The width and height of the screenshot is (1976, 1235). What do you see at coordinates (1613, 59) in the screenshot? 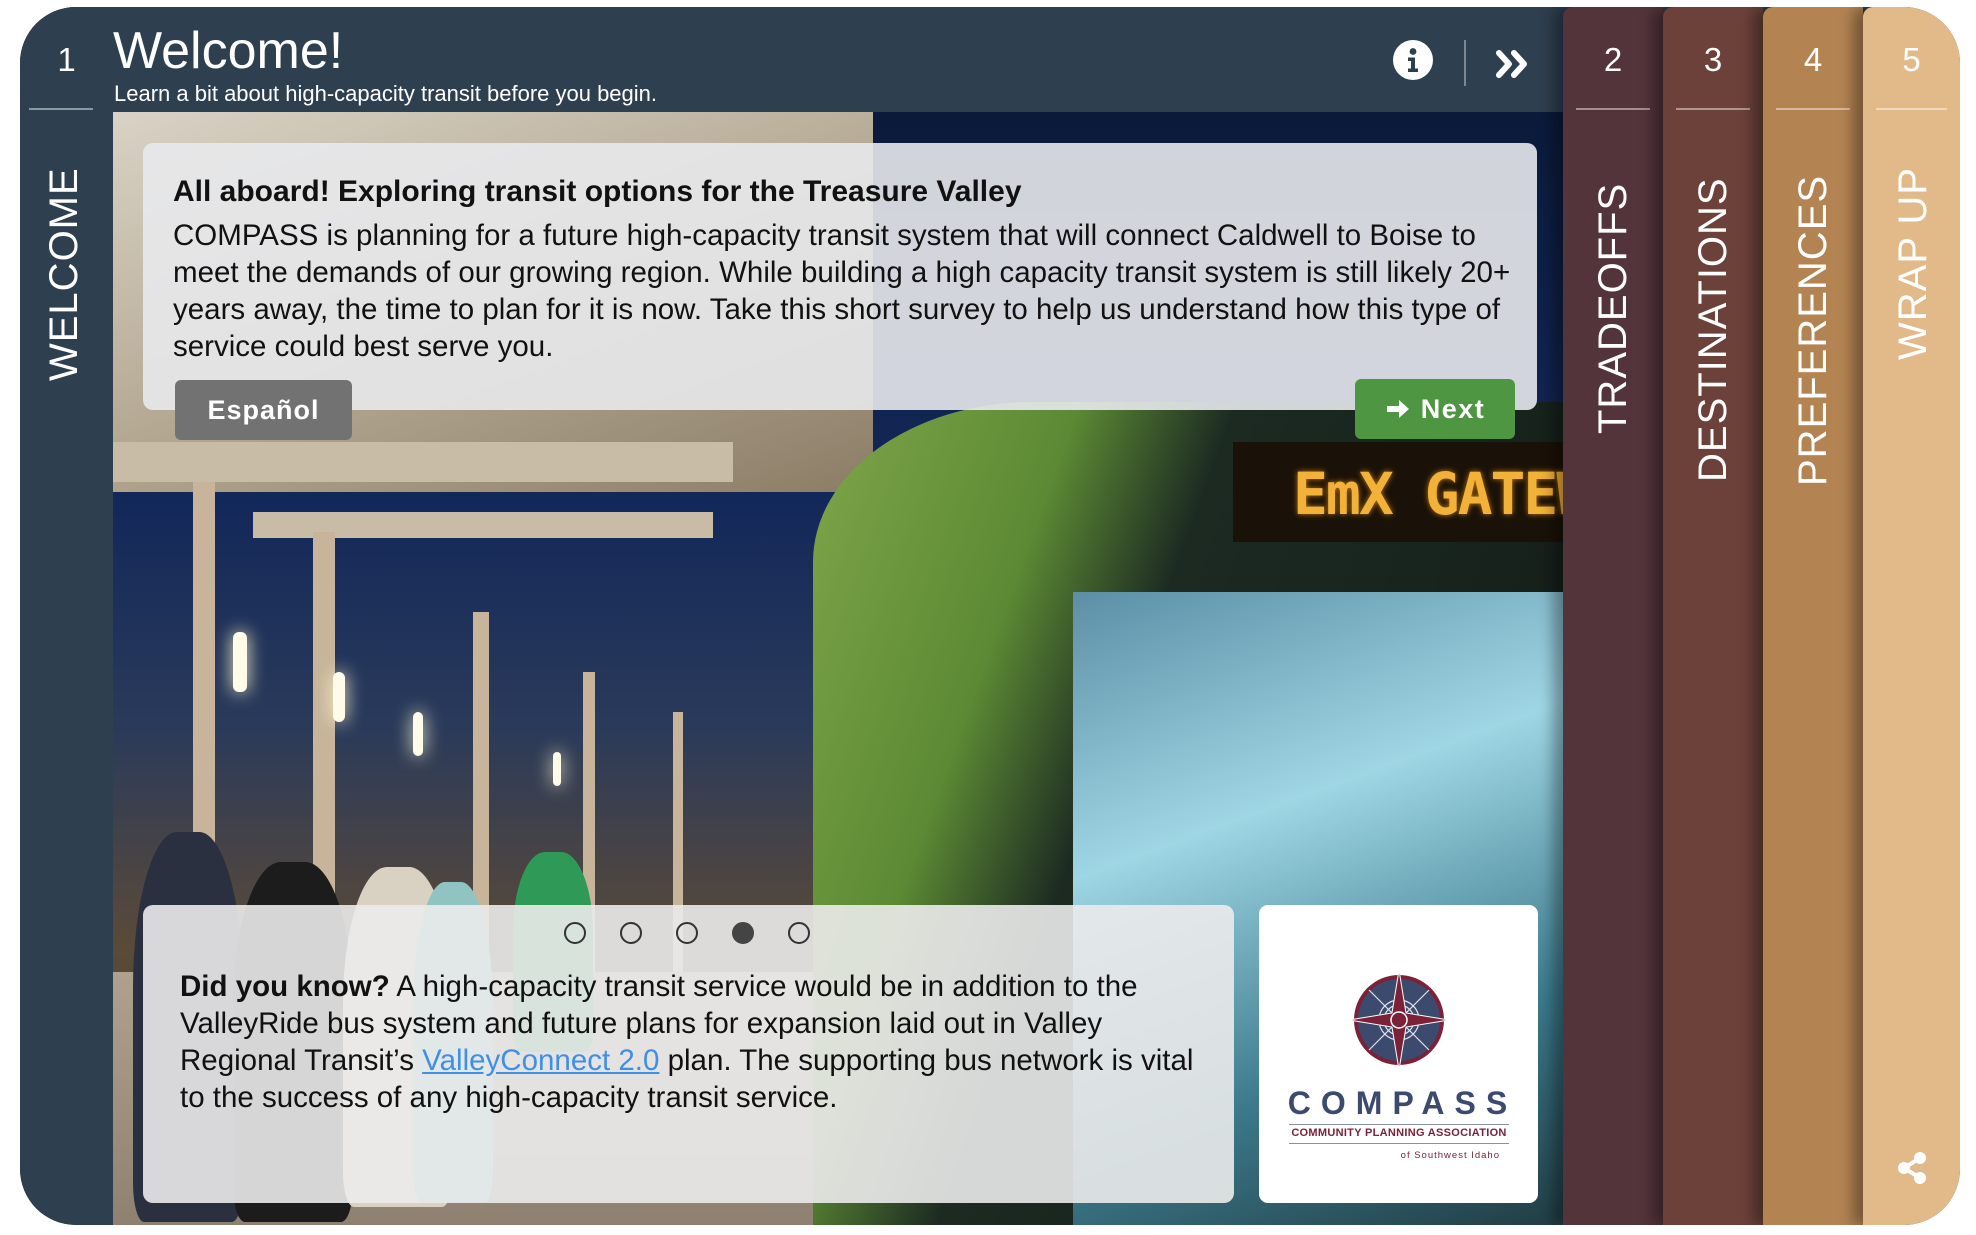
I see `step-number: 2` at bounding box center [1613, 59].